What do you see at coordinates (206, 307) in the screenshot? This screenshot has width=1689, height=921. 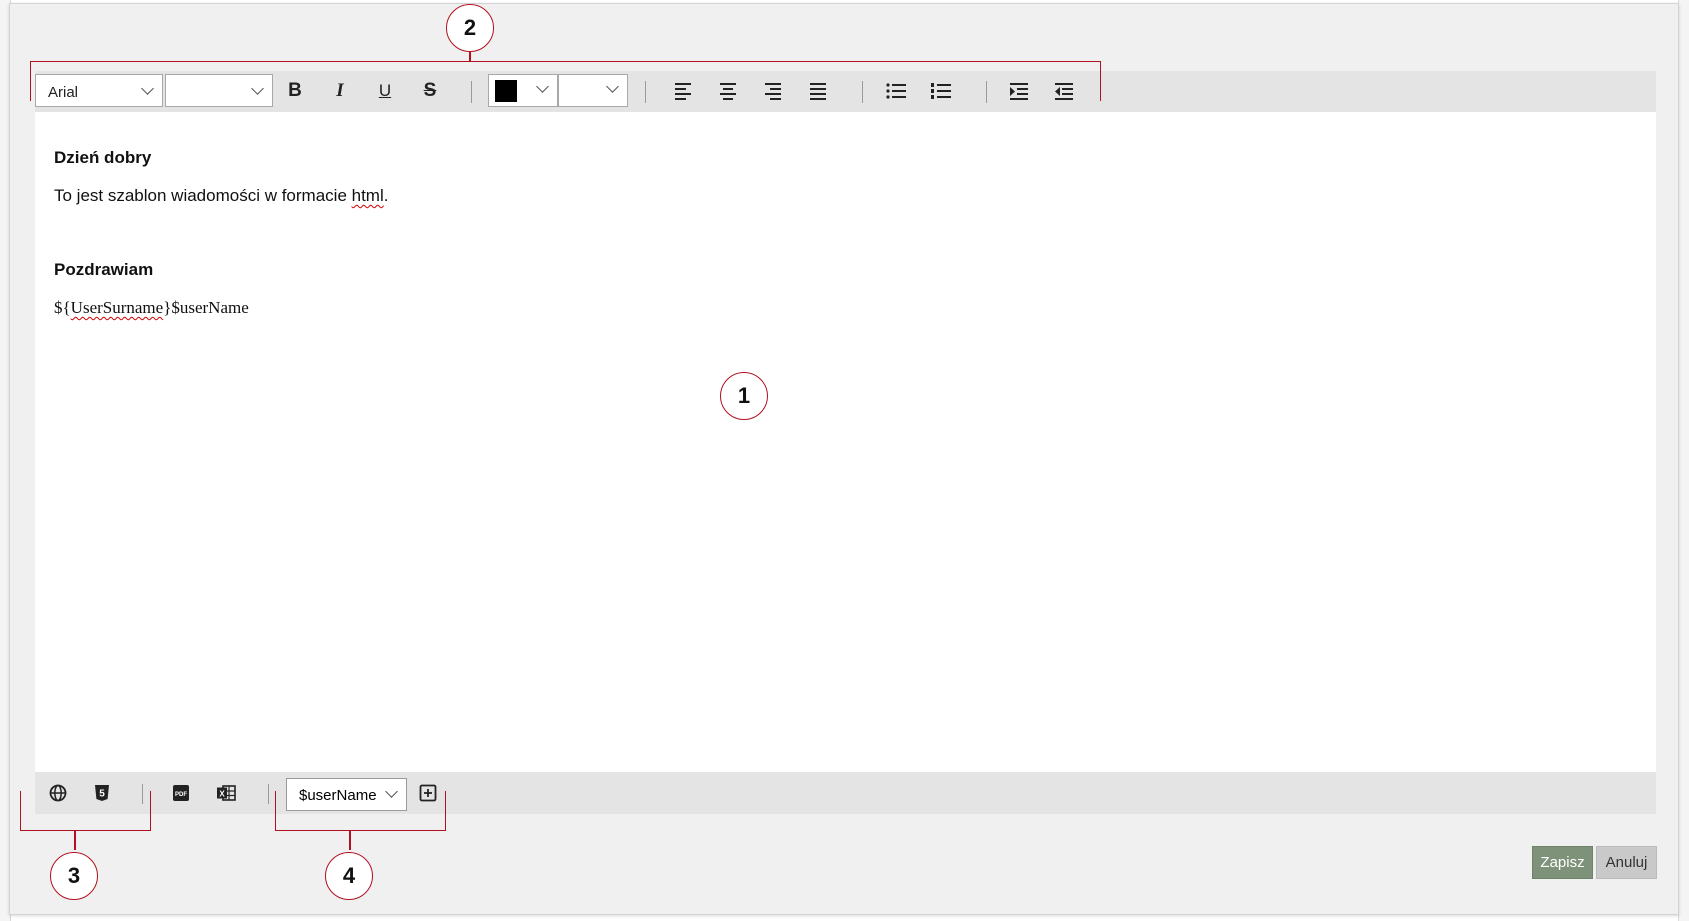 I see `signature-suffix: }$userName` at bounding box center [206, 307].